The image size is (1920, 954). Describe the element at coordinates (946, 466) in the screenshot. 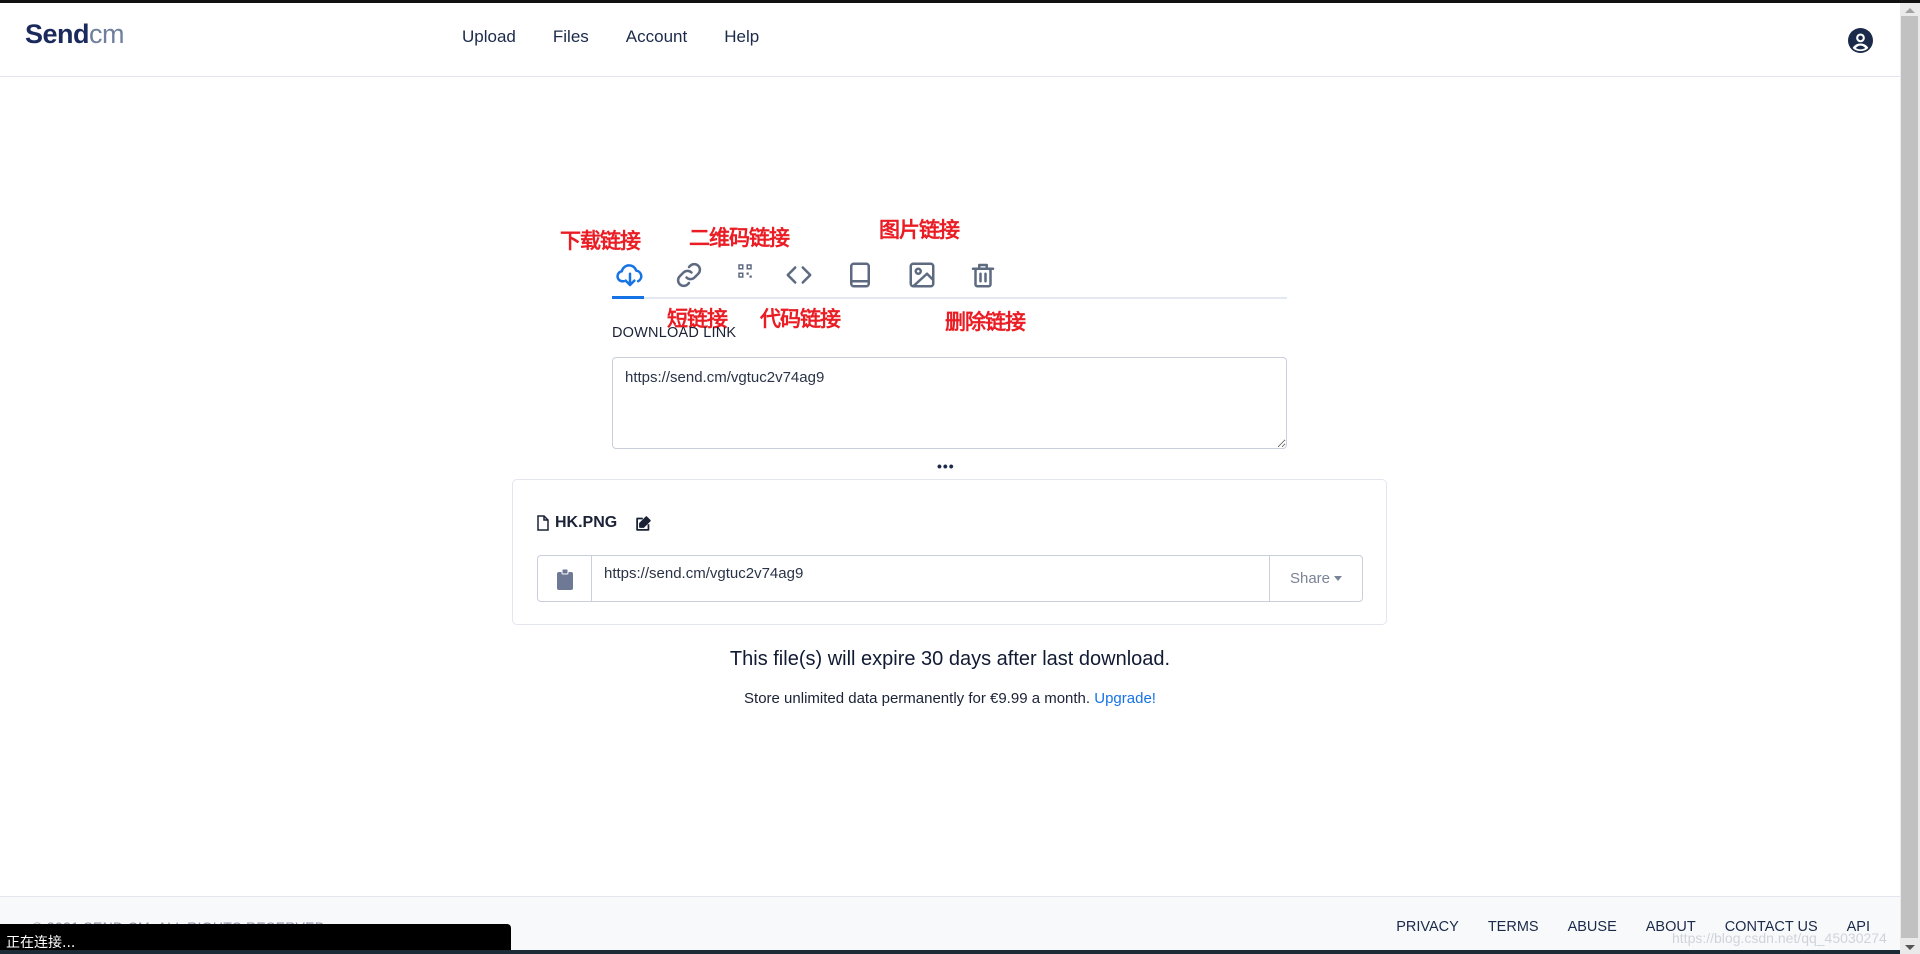

I see `more-options-button: •••` at that location.